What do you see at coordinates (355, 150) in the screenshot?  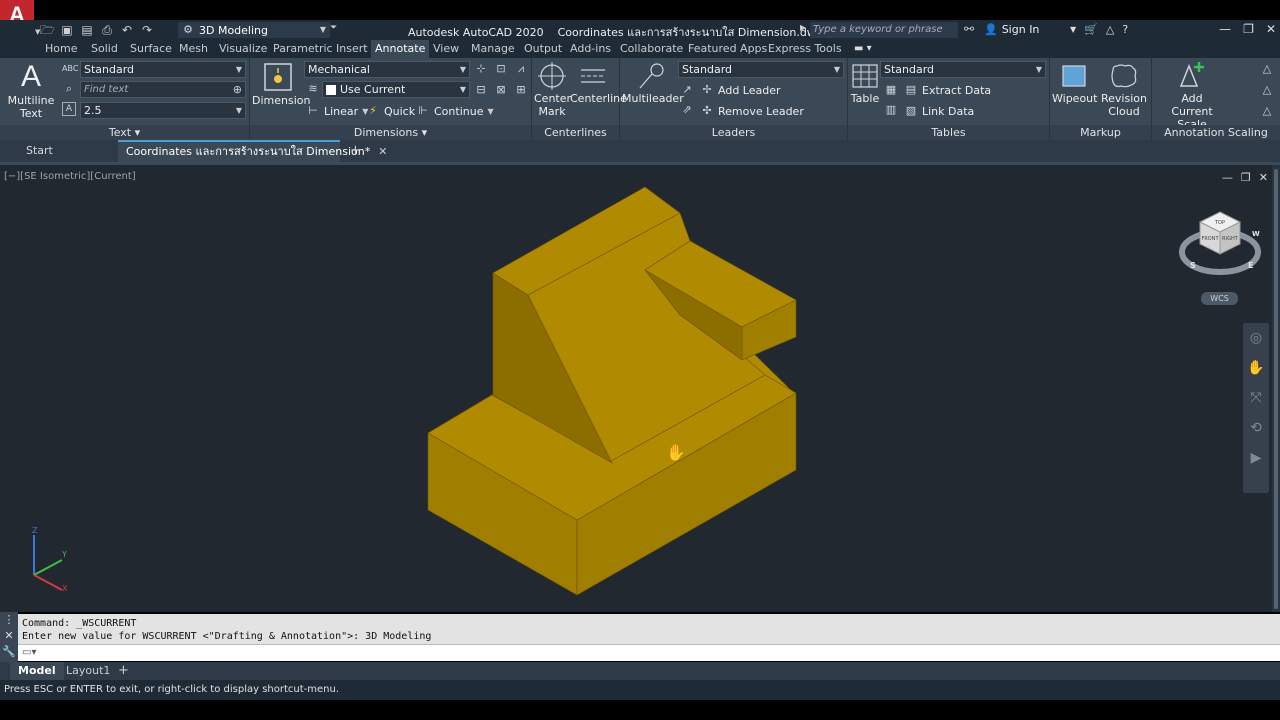 I see `new-tab-plus-icon: +` at bounding box center [355, 150].